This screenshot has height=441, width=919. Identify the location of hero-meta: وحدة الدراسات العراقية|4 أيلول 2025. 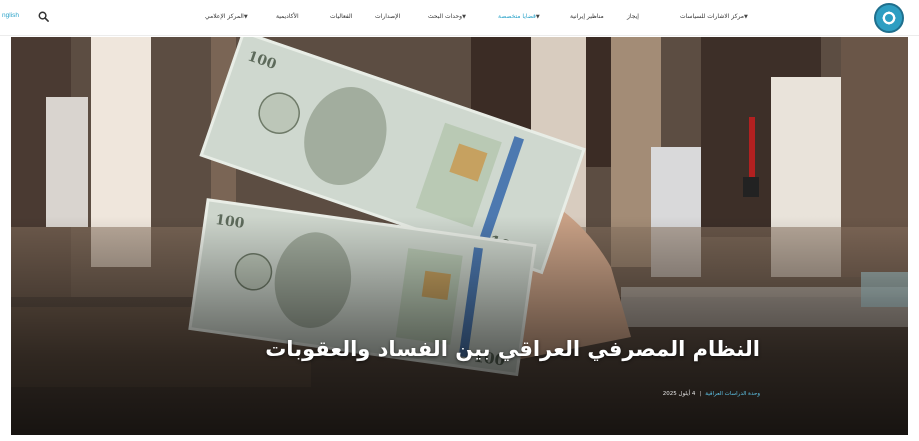
(711, 394).